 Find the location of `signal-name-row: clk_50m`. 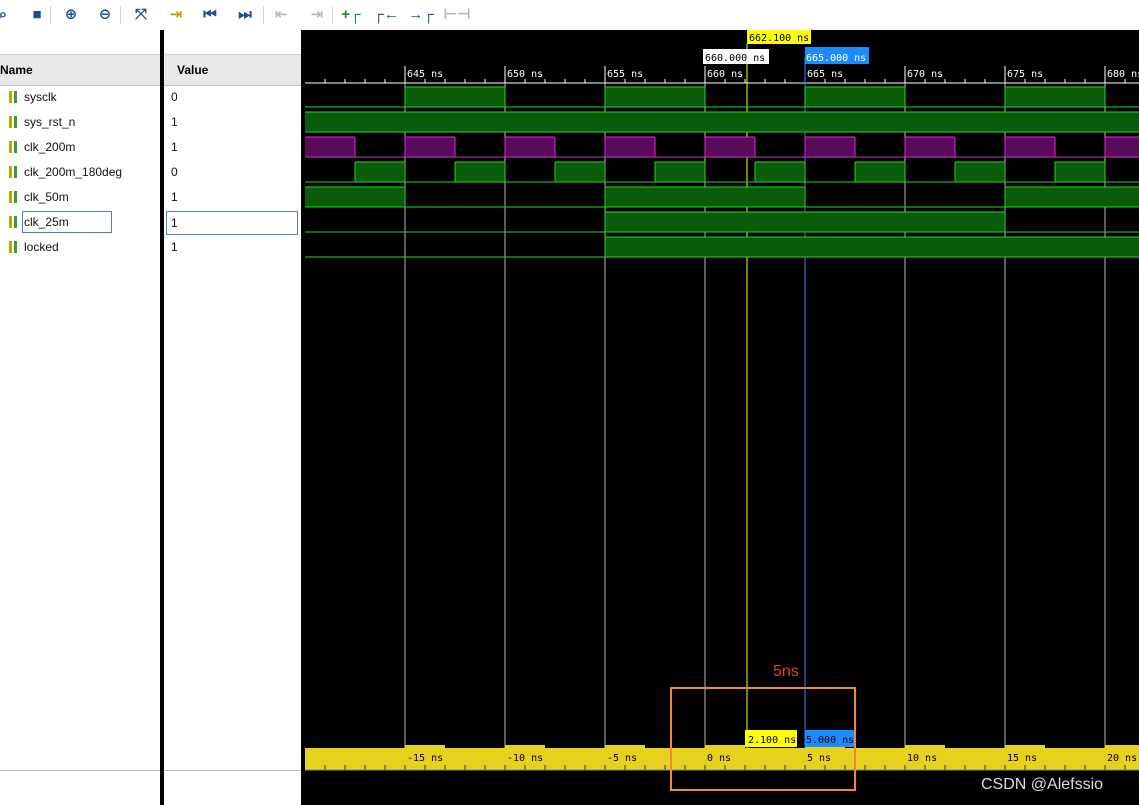

signal-name-row: clk_50m is located at coordinates (80, 197).